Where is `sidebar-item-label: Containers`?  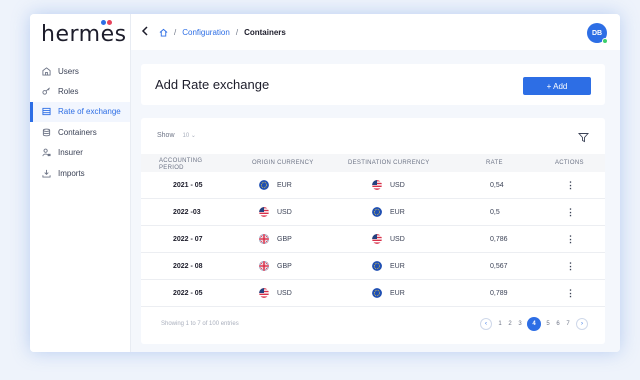
sidebar-item-label: Containers is located at coordinates (77, 132).